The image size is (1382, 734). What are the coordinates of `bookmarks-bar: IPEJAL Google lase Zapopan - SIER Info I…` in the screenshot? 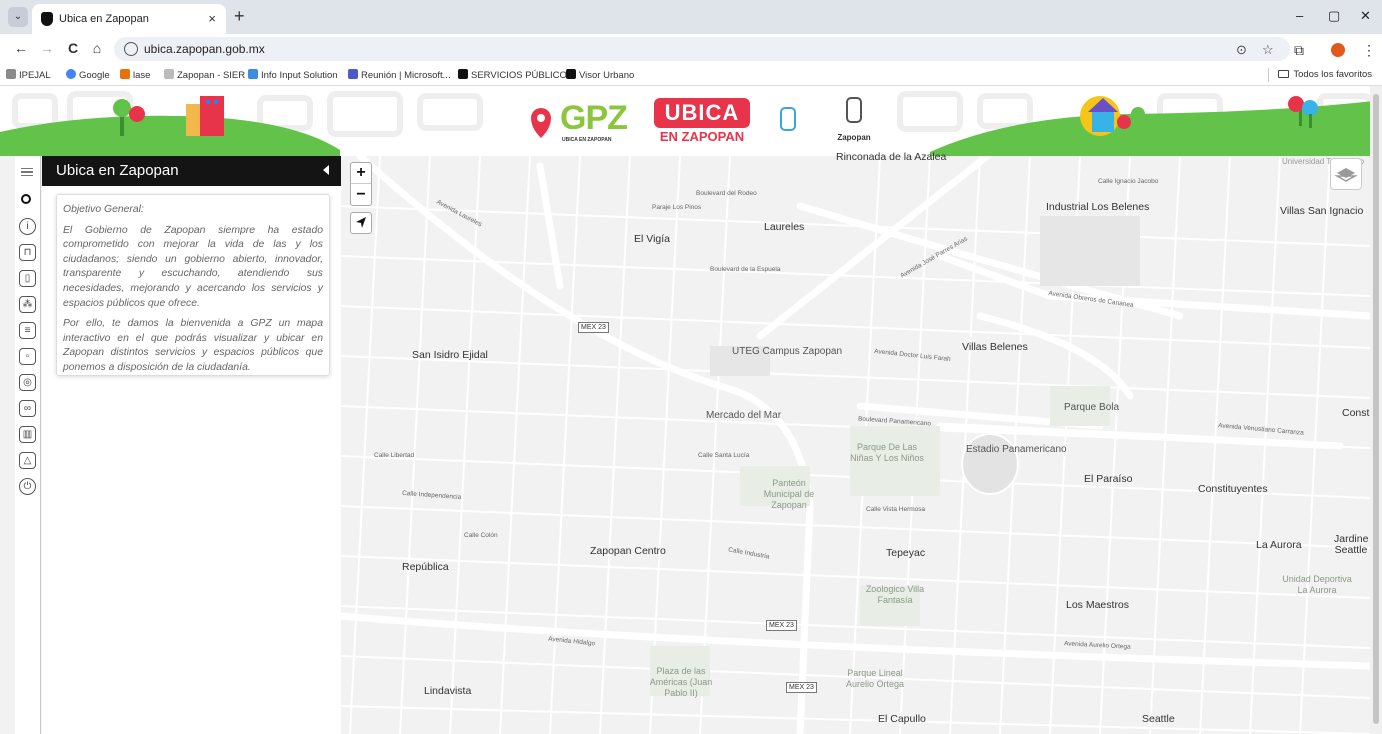 It's located at (691, 75).